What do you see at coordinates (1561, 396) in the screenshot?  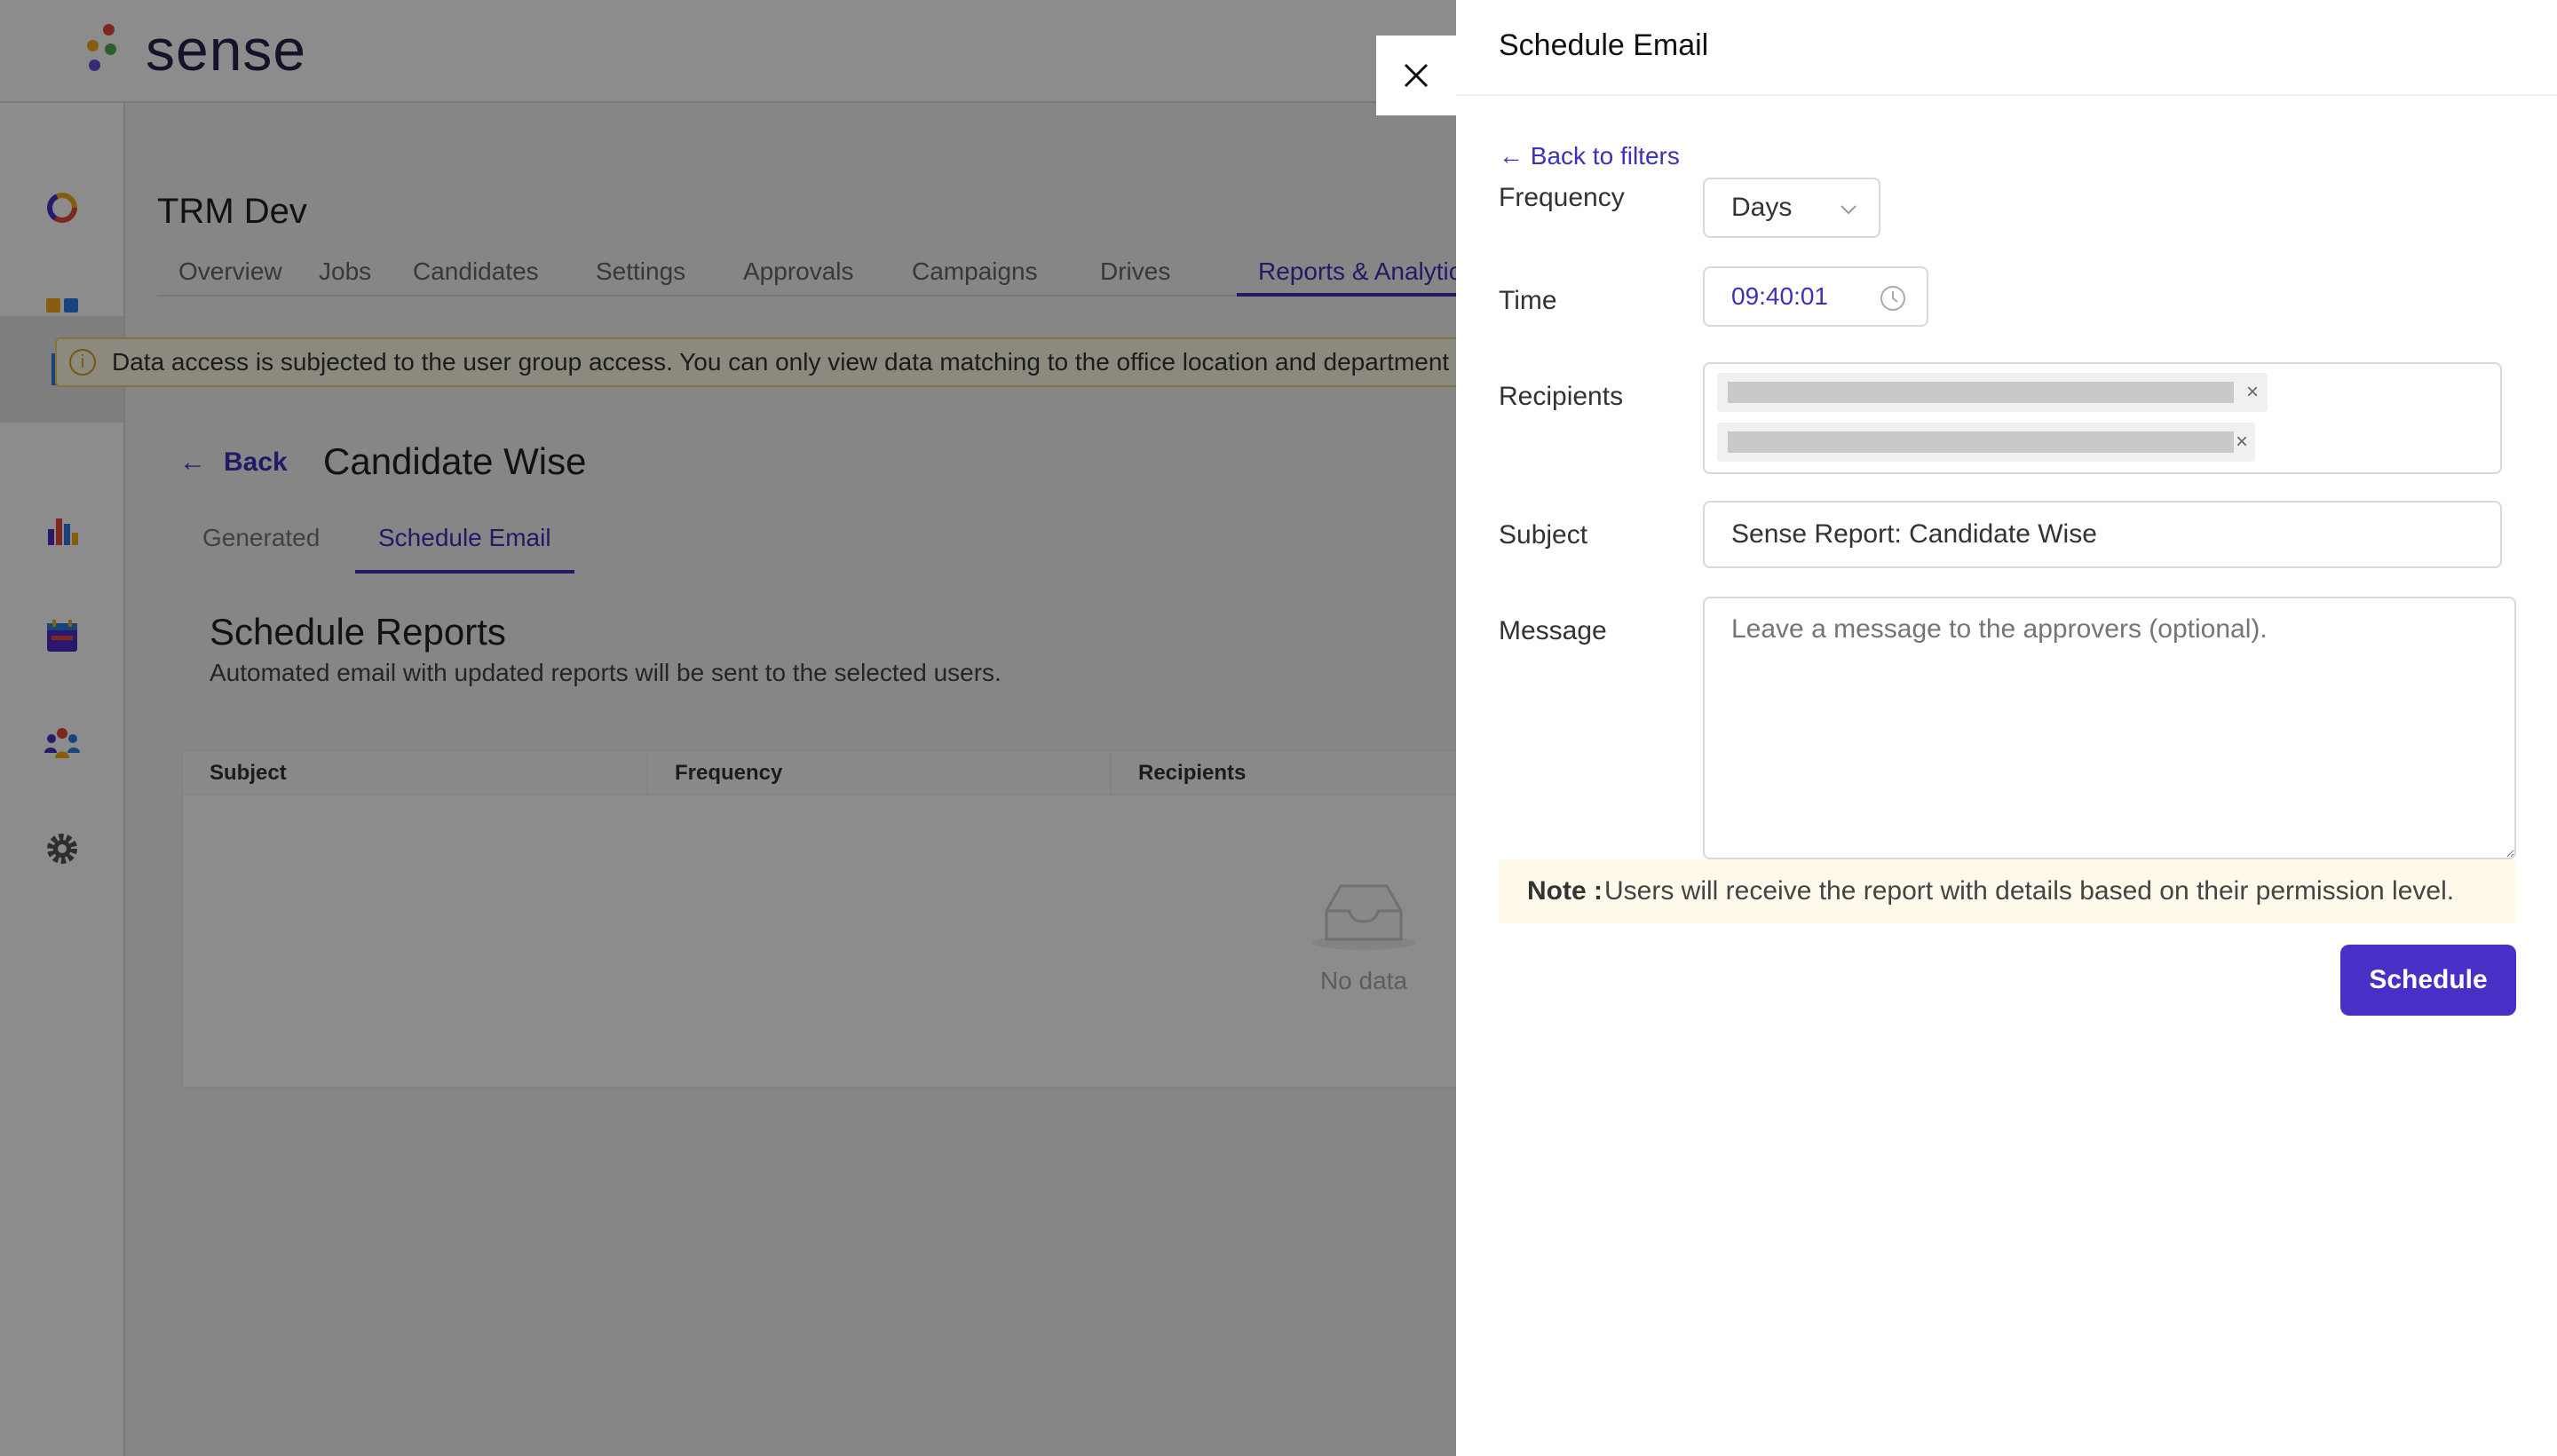 I see `recipients-label: Recipients` at bounding box center [1561, 396].